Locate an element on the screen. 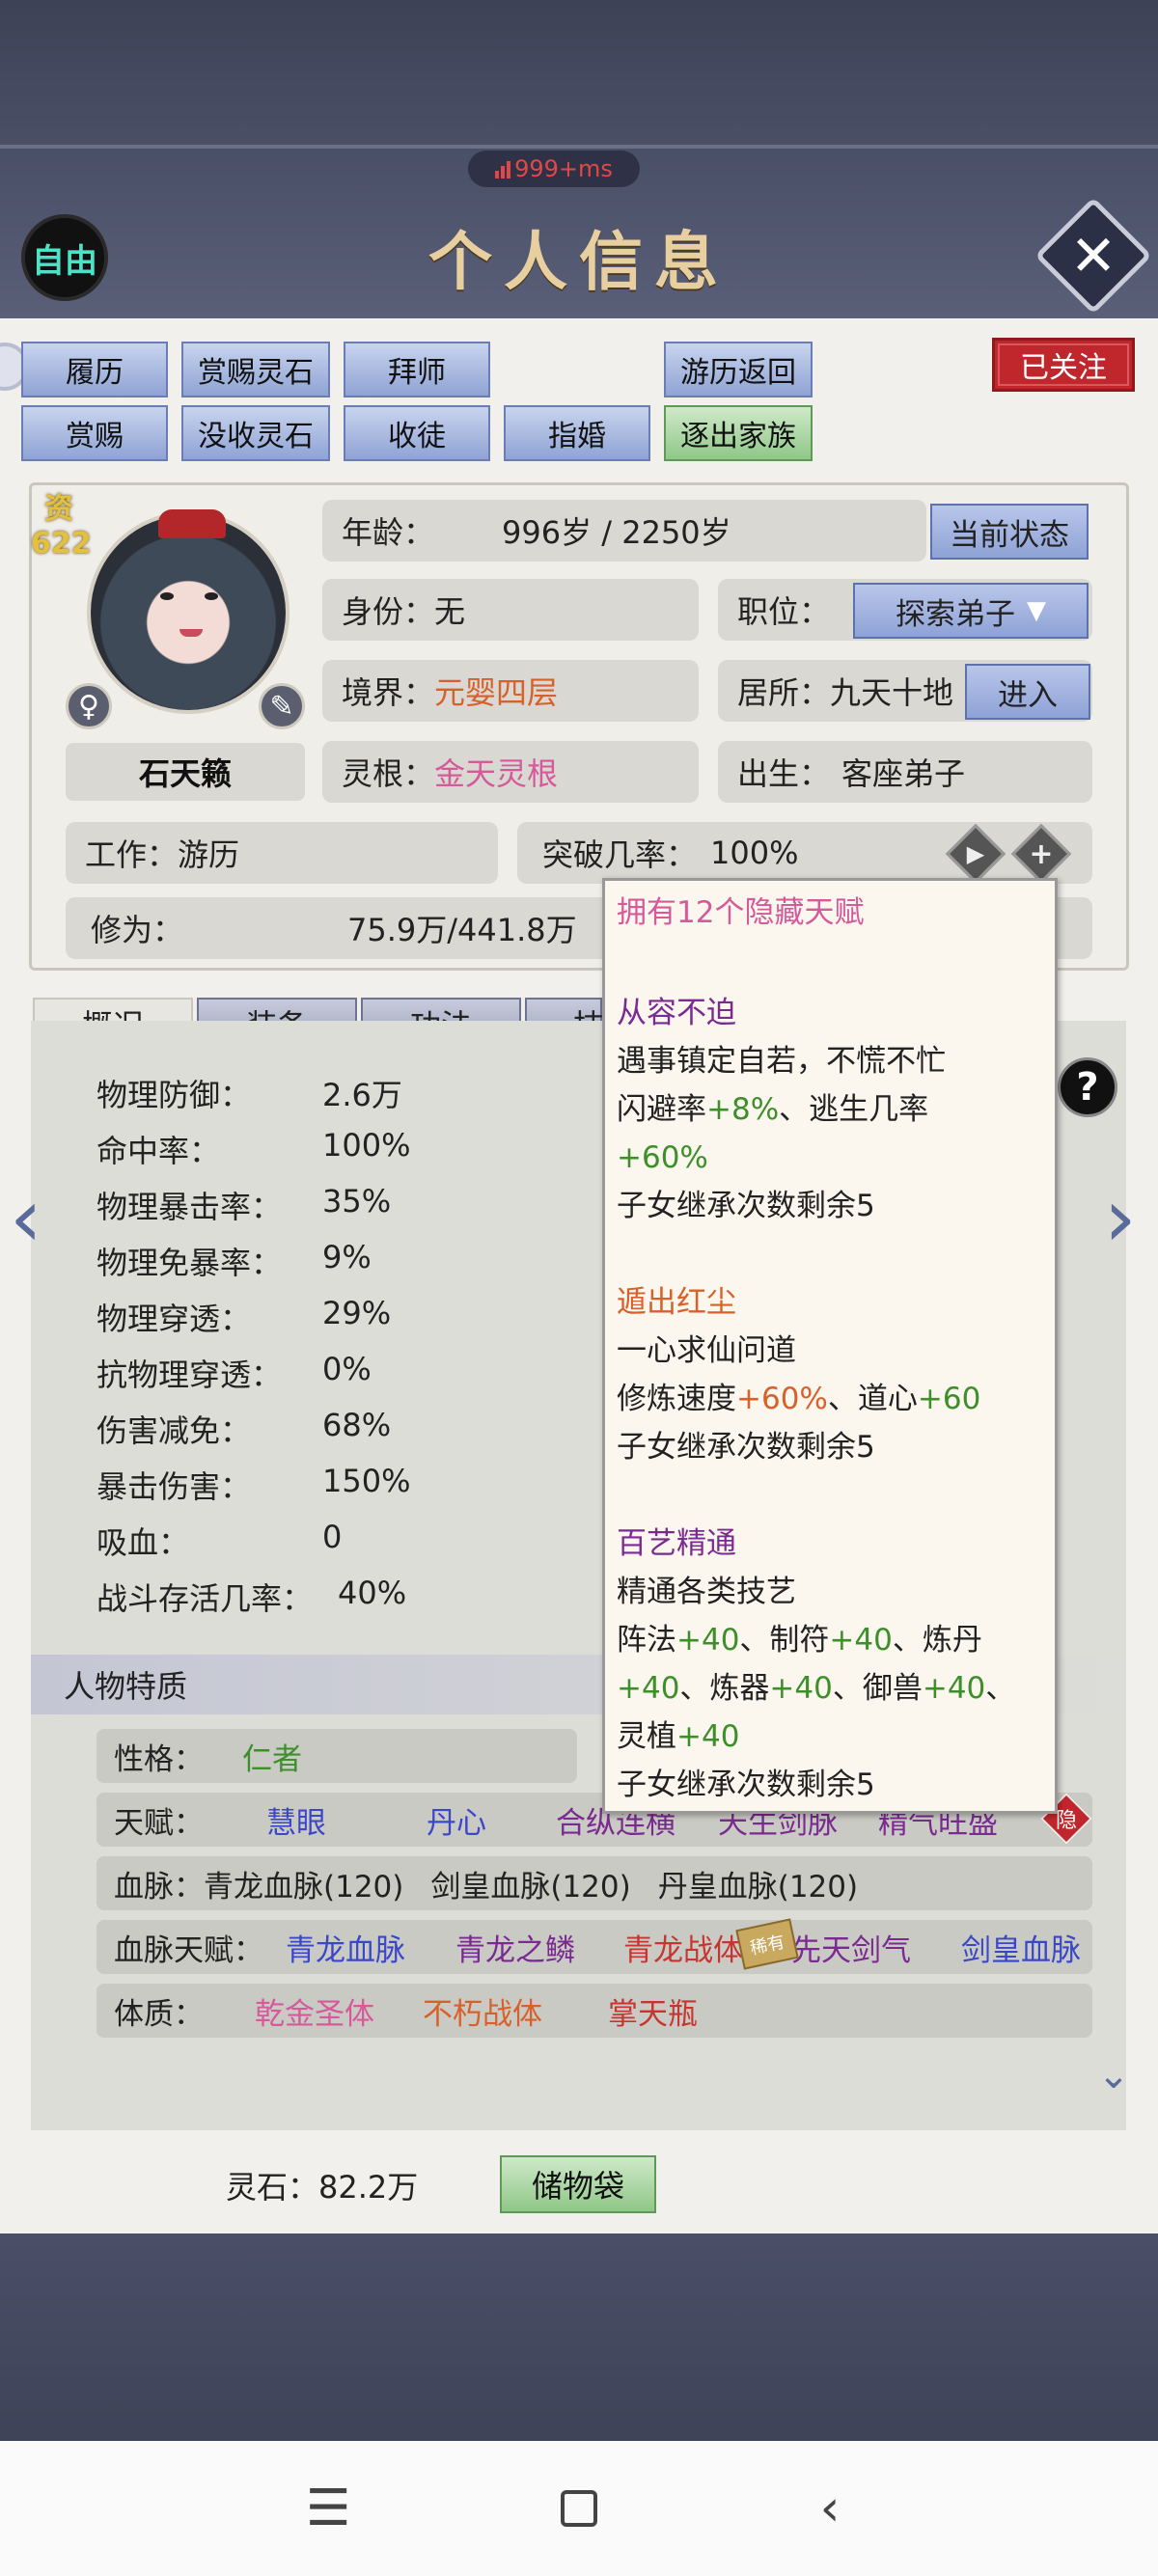  edit-icon: ✎ is located at coordinates (282, 706).